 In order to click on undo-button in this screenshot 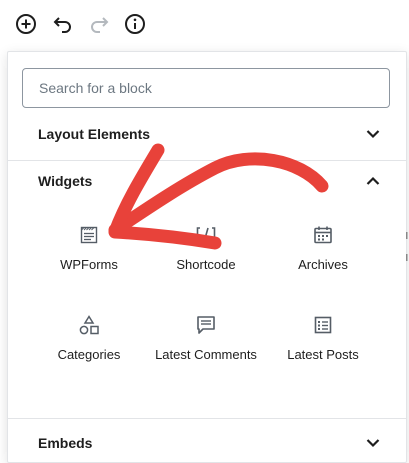, I will do `click(63, 24)`.